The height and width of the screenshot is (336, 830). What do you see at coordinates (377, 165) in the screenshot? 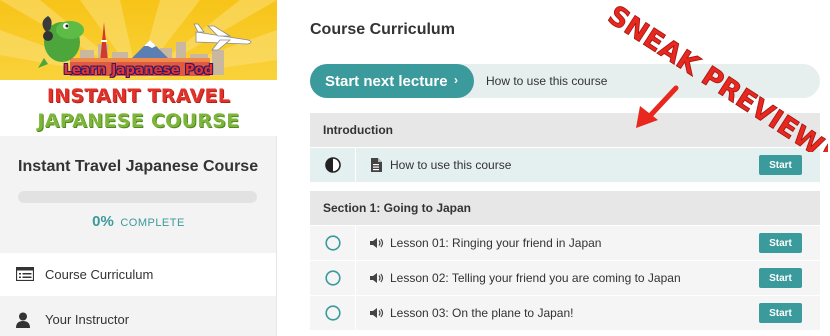
I see `document-icon` at bounding box center [377, 165].